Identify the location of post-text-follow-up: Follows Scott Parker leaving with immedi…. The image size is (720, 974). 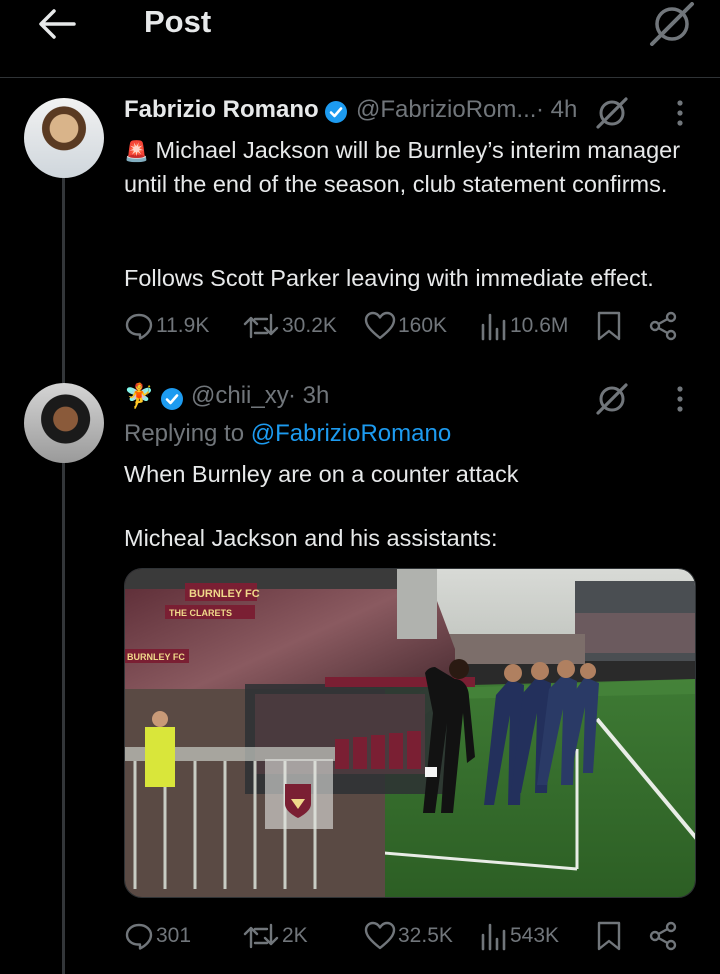
(389, 278).